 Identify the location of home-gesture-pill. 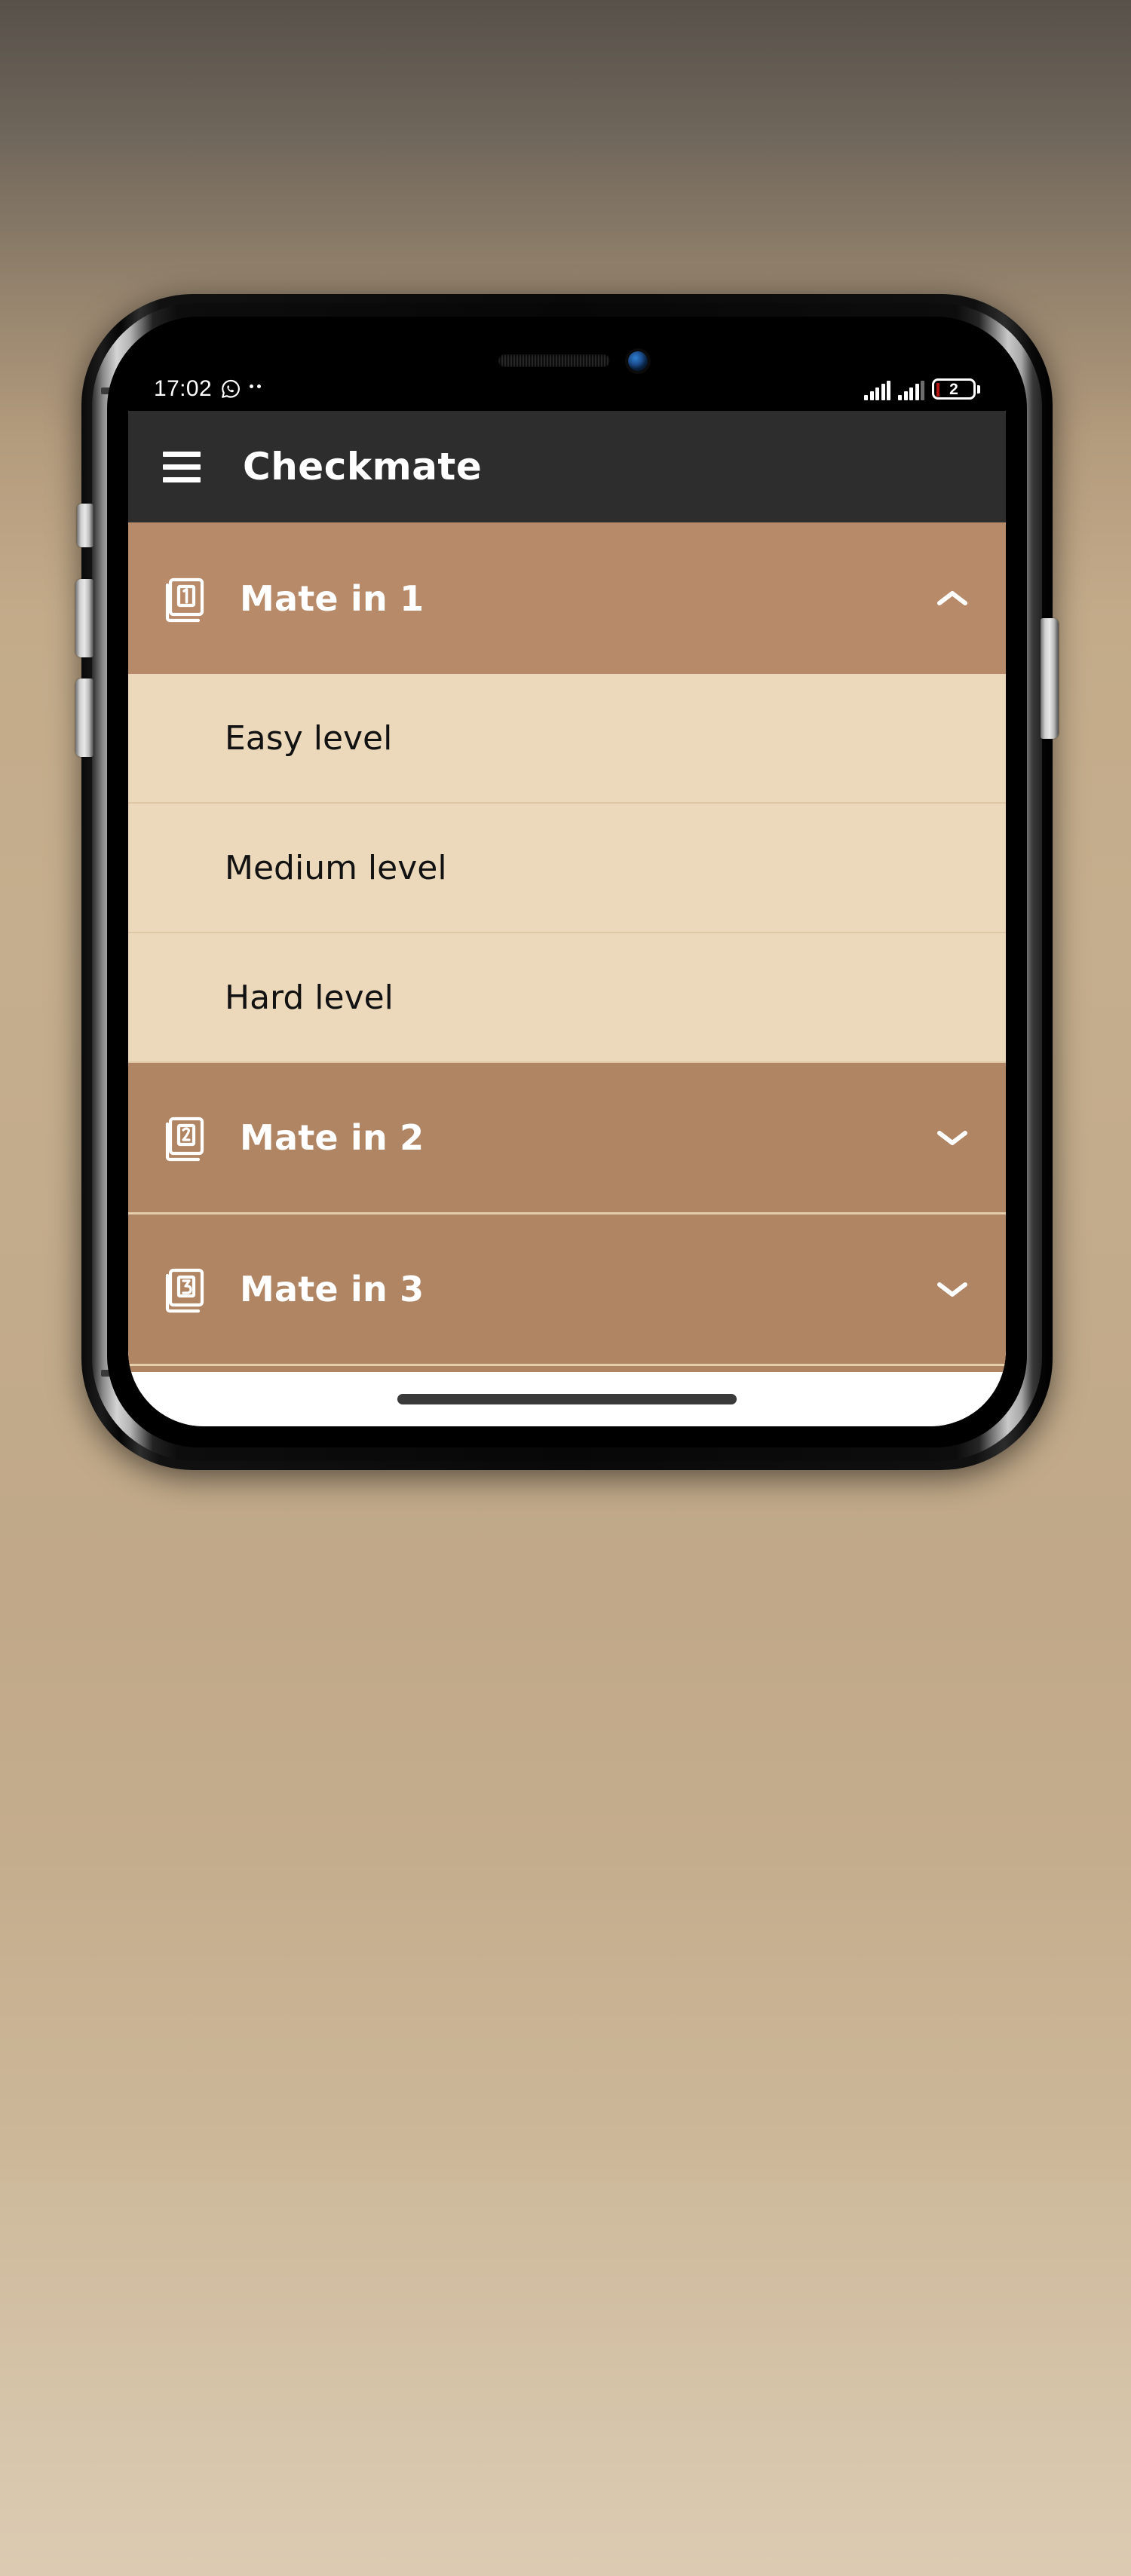
(567, 1399).